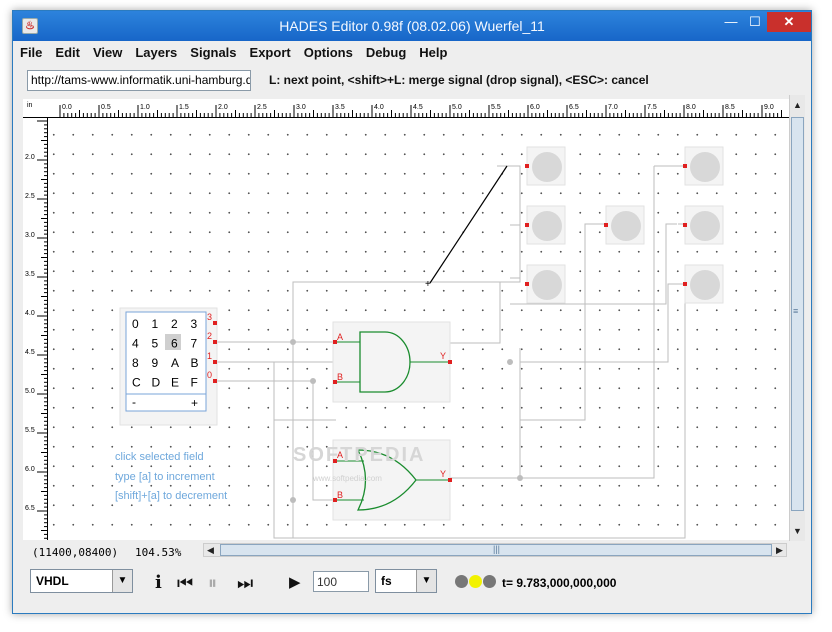 The width and height of the screenshot is (832, 632). What do you see at coordinates (30, 235) in the screenshot?
I see `ruler-label: 3.0` at bounding box center [30, 235].